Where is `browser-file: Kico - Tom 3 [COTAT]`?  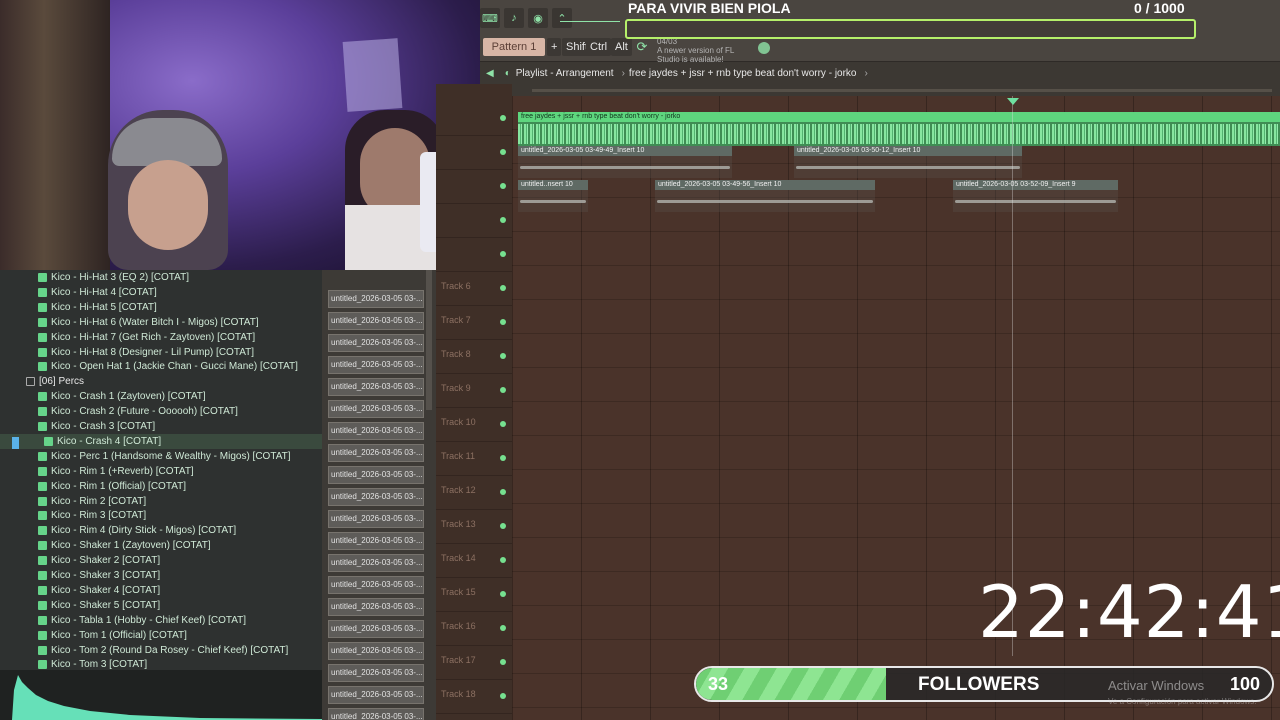 browser-file: Kico - Tom 3 [COTAT] is located at coordinates (161, 663).